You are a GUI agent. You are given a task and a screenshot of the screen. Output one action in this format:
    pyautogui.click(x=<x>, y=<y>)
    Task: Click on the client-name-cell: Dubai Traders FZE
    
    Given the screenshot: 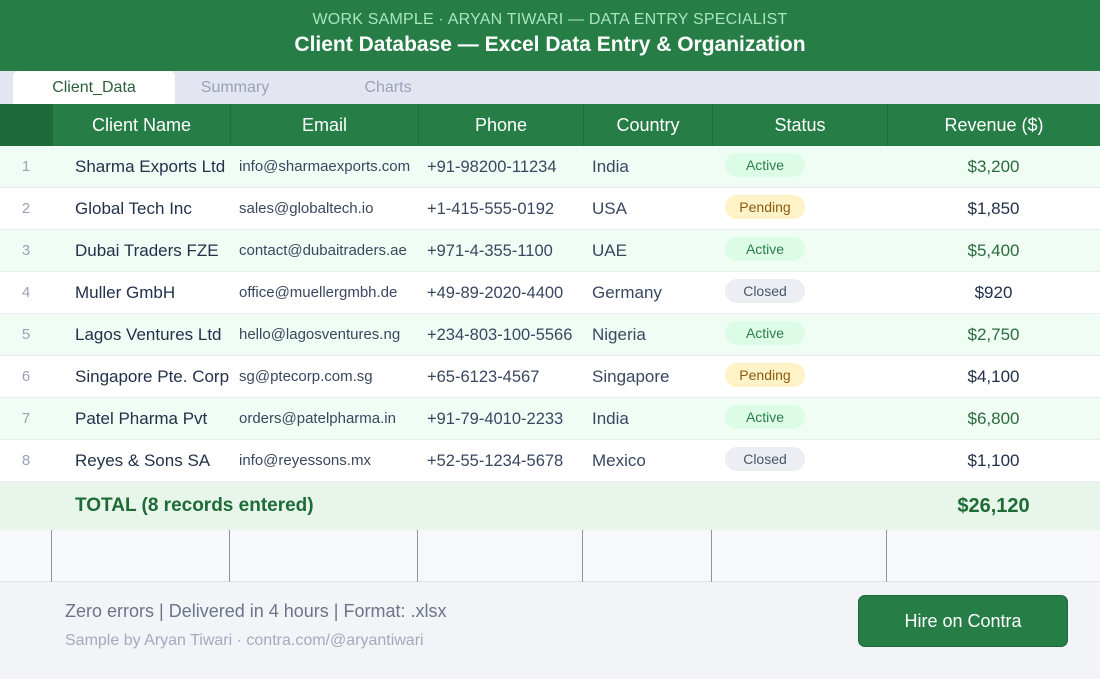 What is the action you would take?
    pyautogui.click(x=155, y=251)
    